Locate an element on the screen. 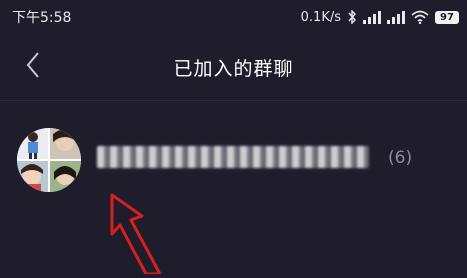 This screenshot has height=278, width=467. status-bar: 下午5:58 0.1K/s 97 is located at coordinates (233, 17).